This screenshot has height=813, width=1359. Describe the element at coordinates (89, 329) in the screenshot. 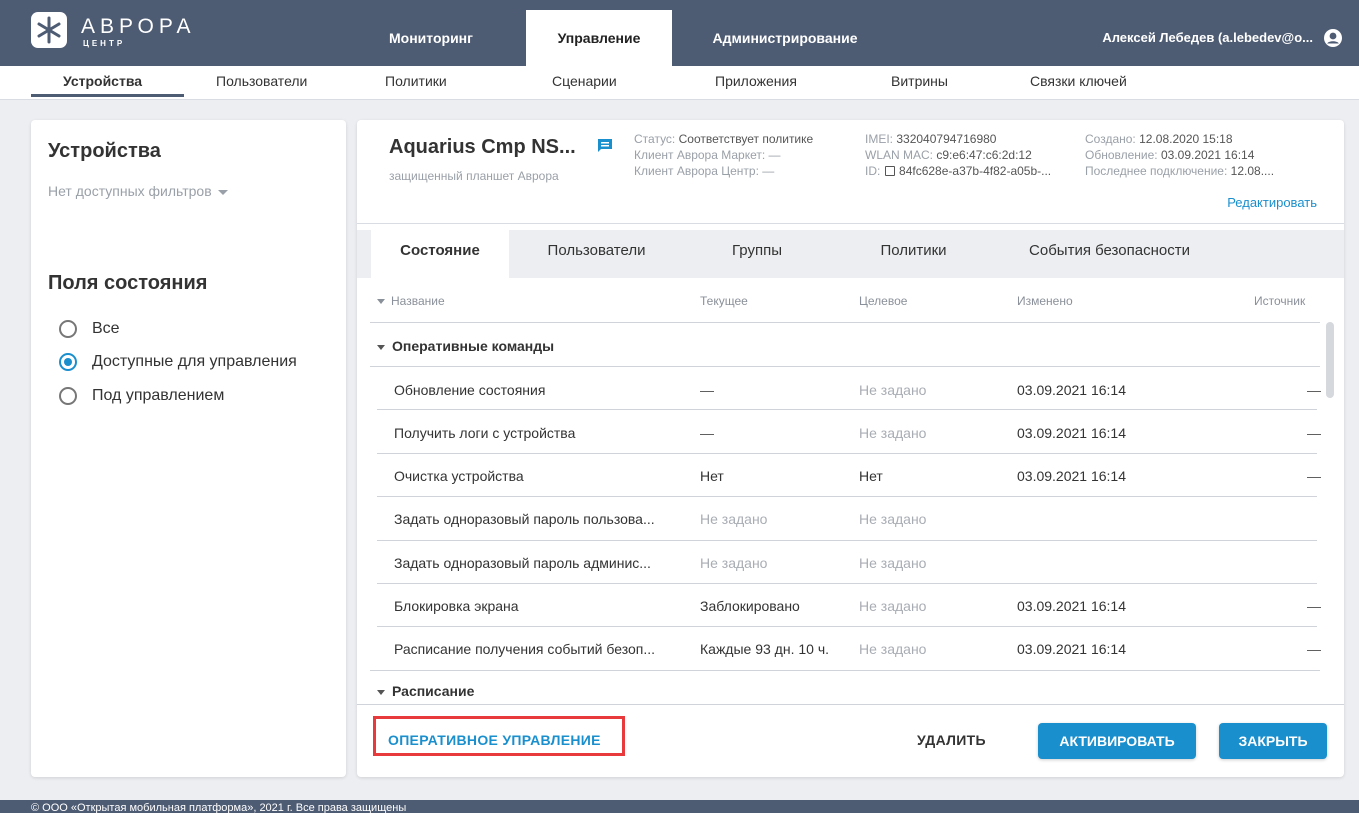

I see `radio-option-all: Все` at that location.